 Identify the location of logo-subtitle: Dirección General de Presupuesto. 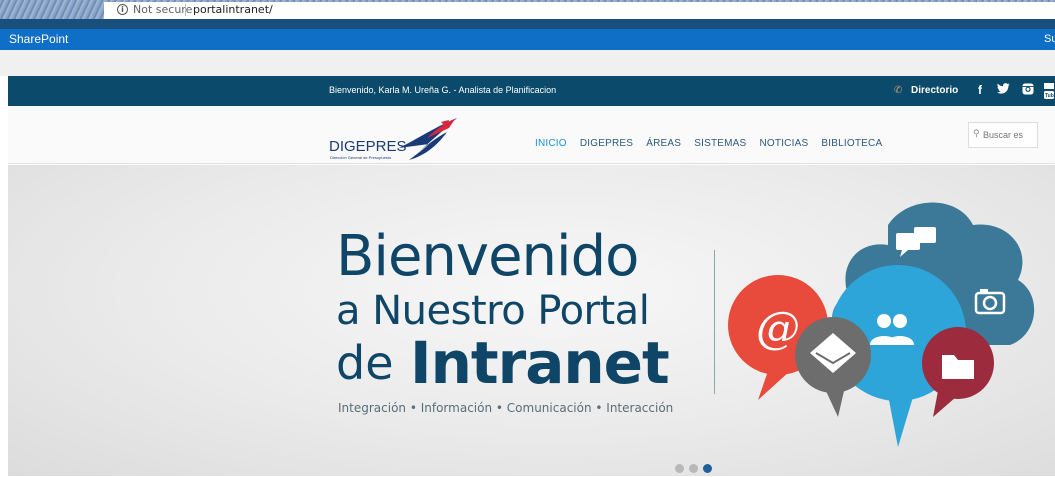
(361, 157).